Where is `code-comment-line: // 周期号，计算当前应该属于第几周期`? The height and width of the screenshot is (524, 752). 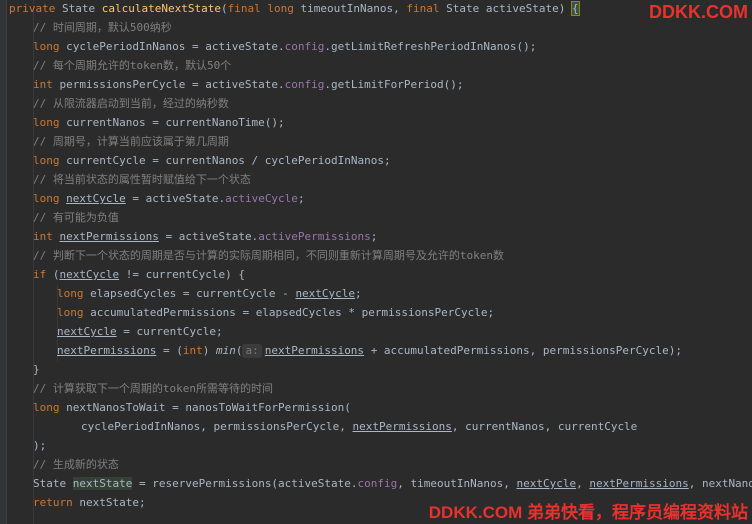
code-comment-line: // 周期号，计算当前应该属于第几周期 is located at coordinates (131, 141).